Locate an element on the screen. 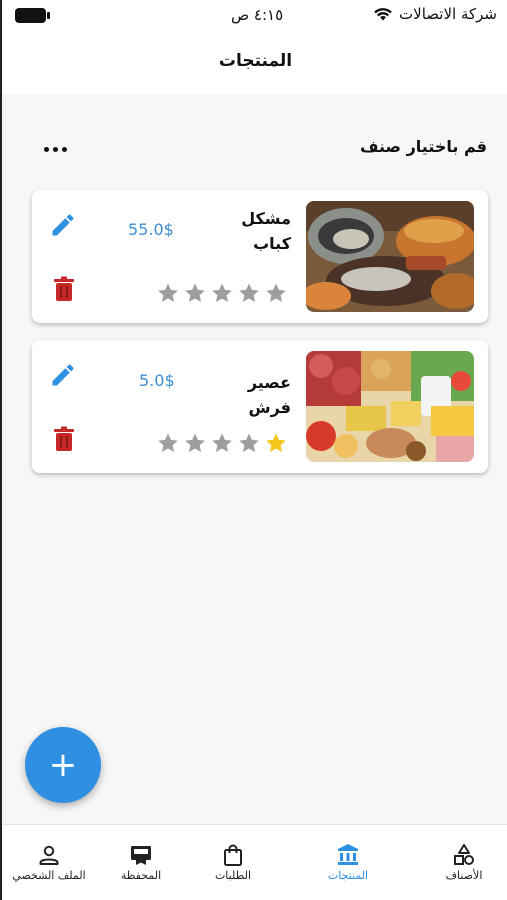  nav-label: الملف الشخصي is located at coordinates (49, 875).